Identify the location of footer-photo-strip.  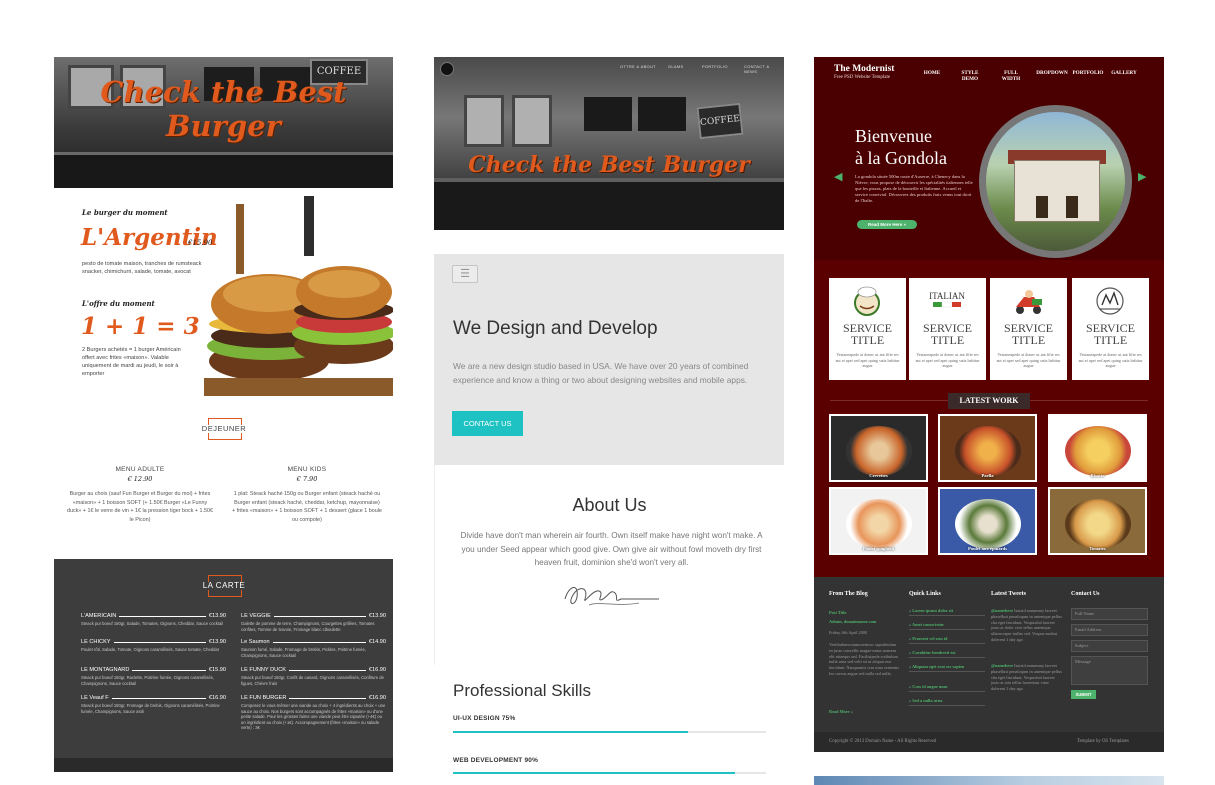
(223, 765).